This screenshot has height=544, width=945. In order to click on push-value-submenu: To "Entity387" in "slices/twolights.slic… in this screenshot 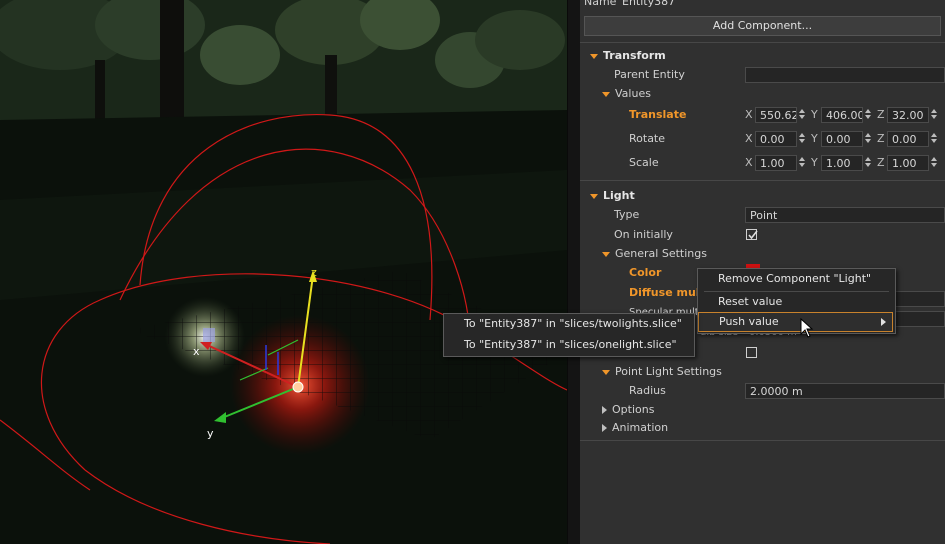, I will do `click(569, 335)`.